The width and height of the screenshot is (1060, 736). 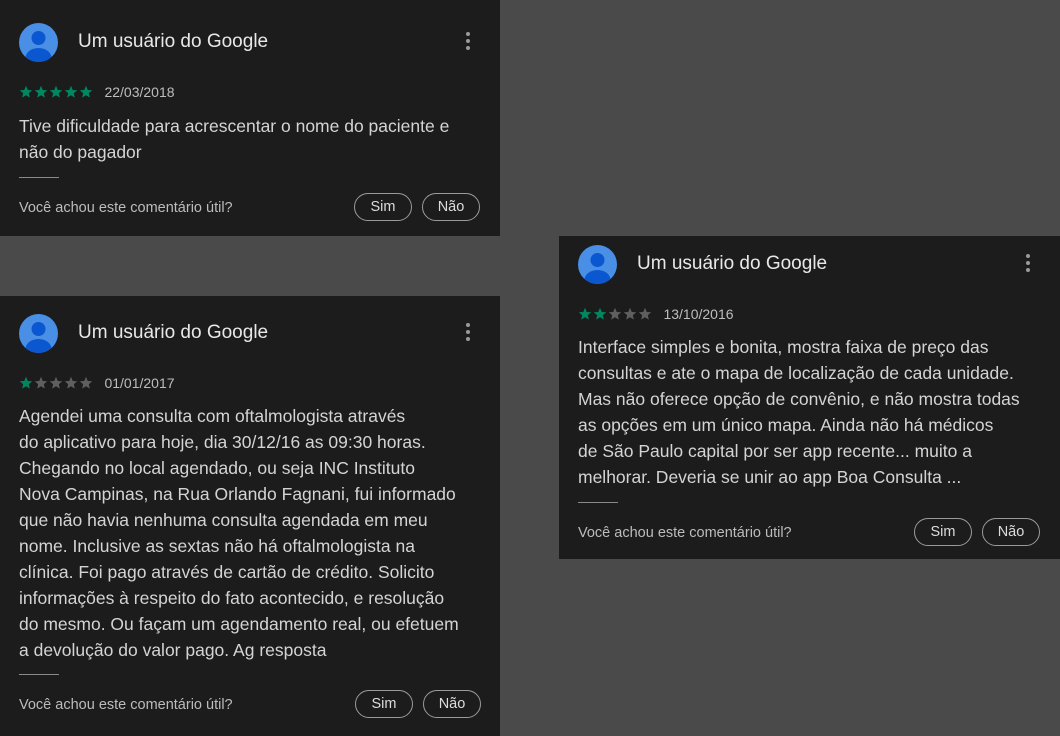 I want to click on review-date: 22/03/2018, so click(x=139, y=91).